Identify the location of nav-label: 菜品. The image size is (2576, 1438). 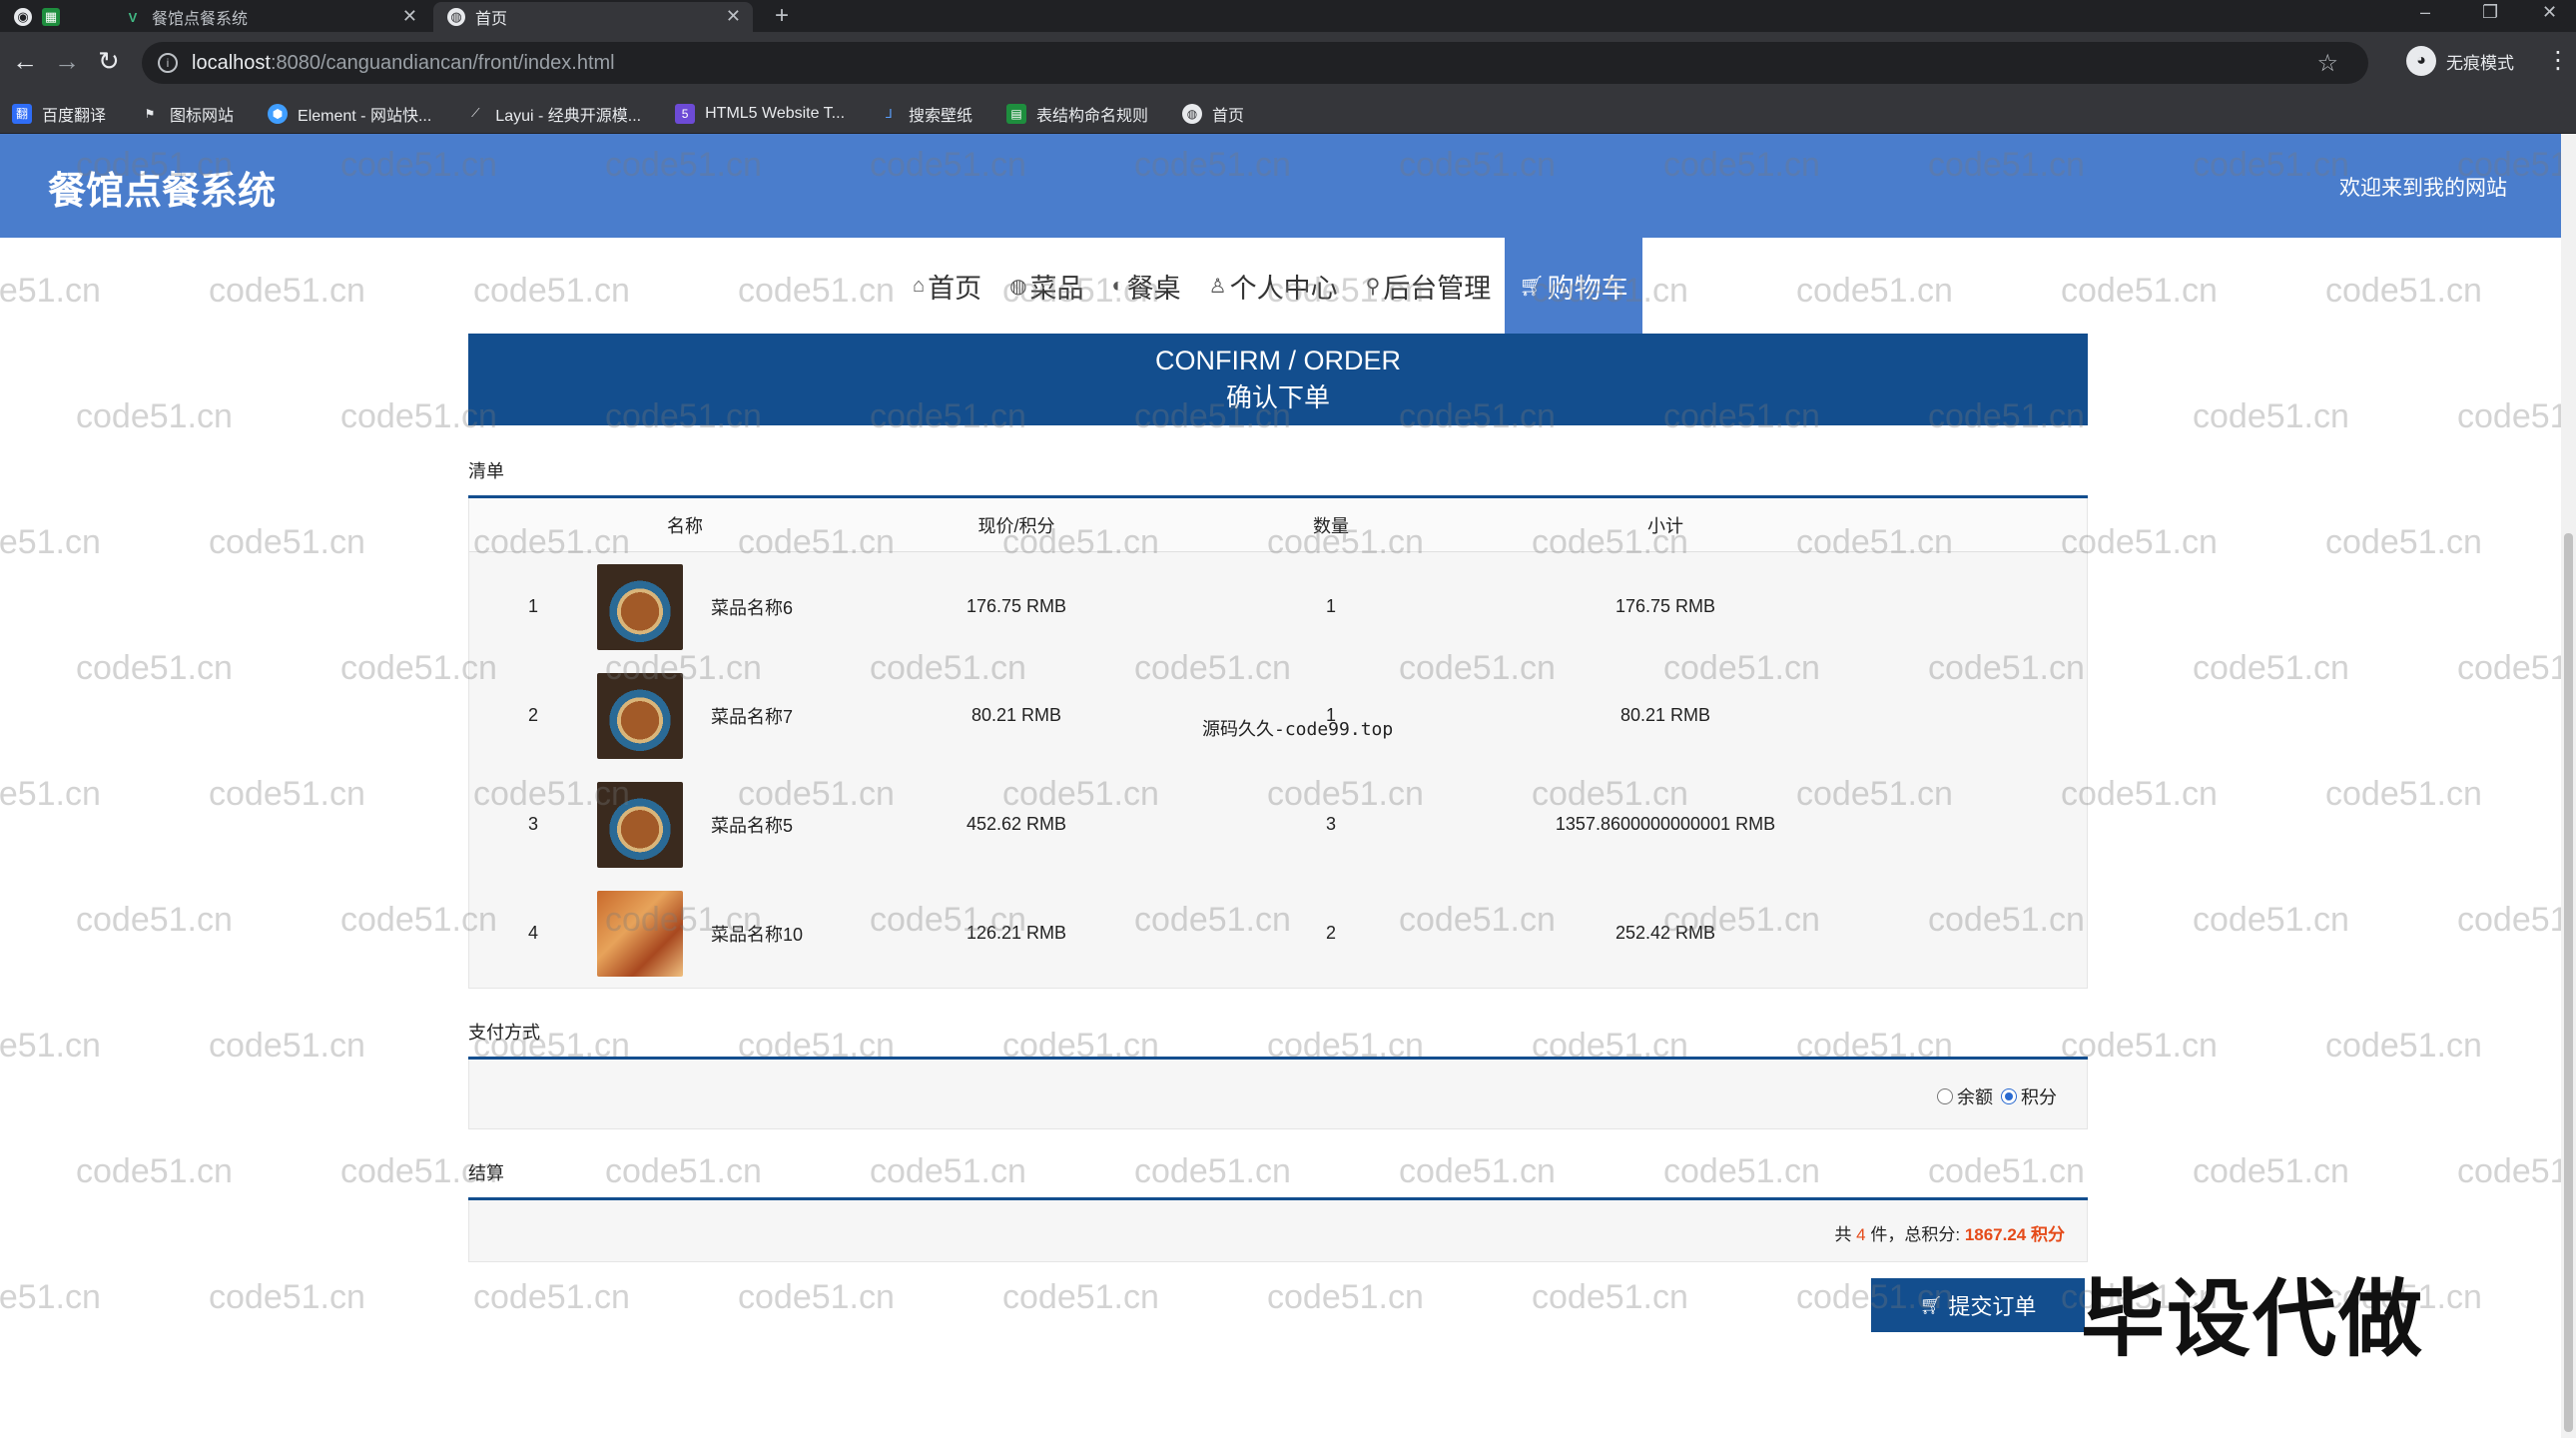
(1056, 288).